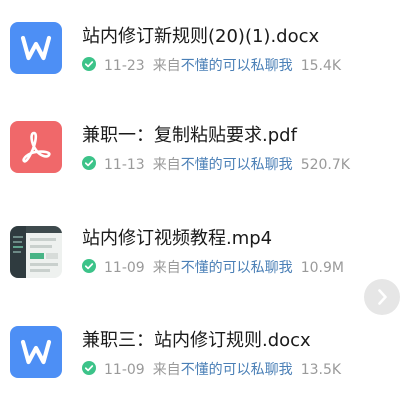  I want to click on file-meta: 11-23 来自不懂的可以私聊我 15.4K, so click(217, 66).